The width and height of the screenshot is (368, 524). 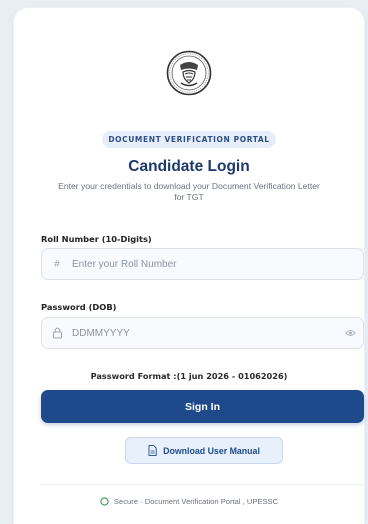 What do you see at coordinates (189, 139) in the screenshot?
I see `portal-badge: DOCUMENT VERIFICATION PORTAL` at bounding box center [189, 139].